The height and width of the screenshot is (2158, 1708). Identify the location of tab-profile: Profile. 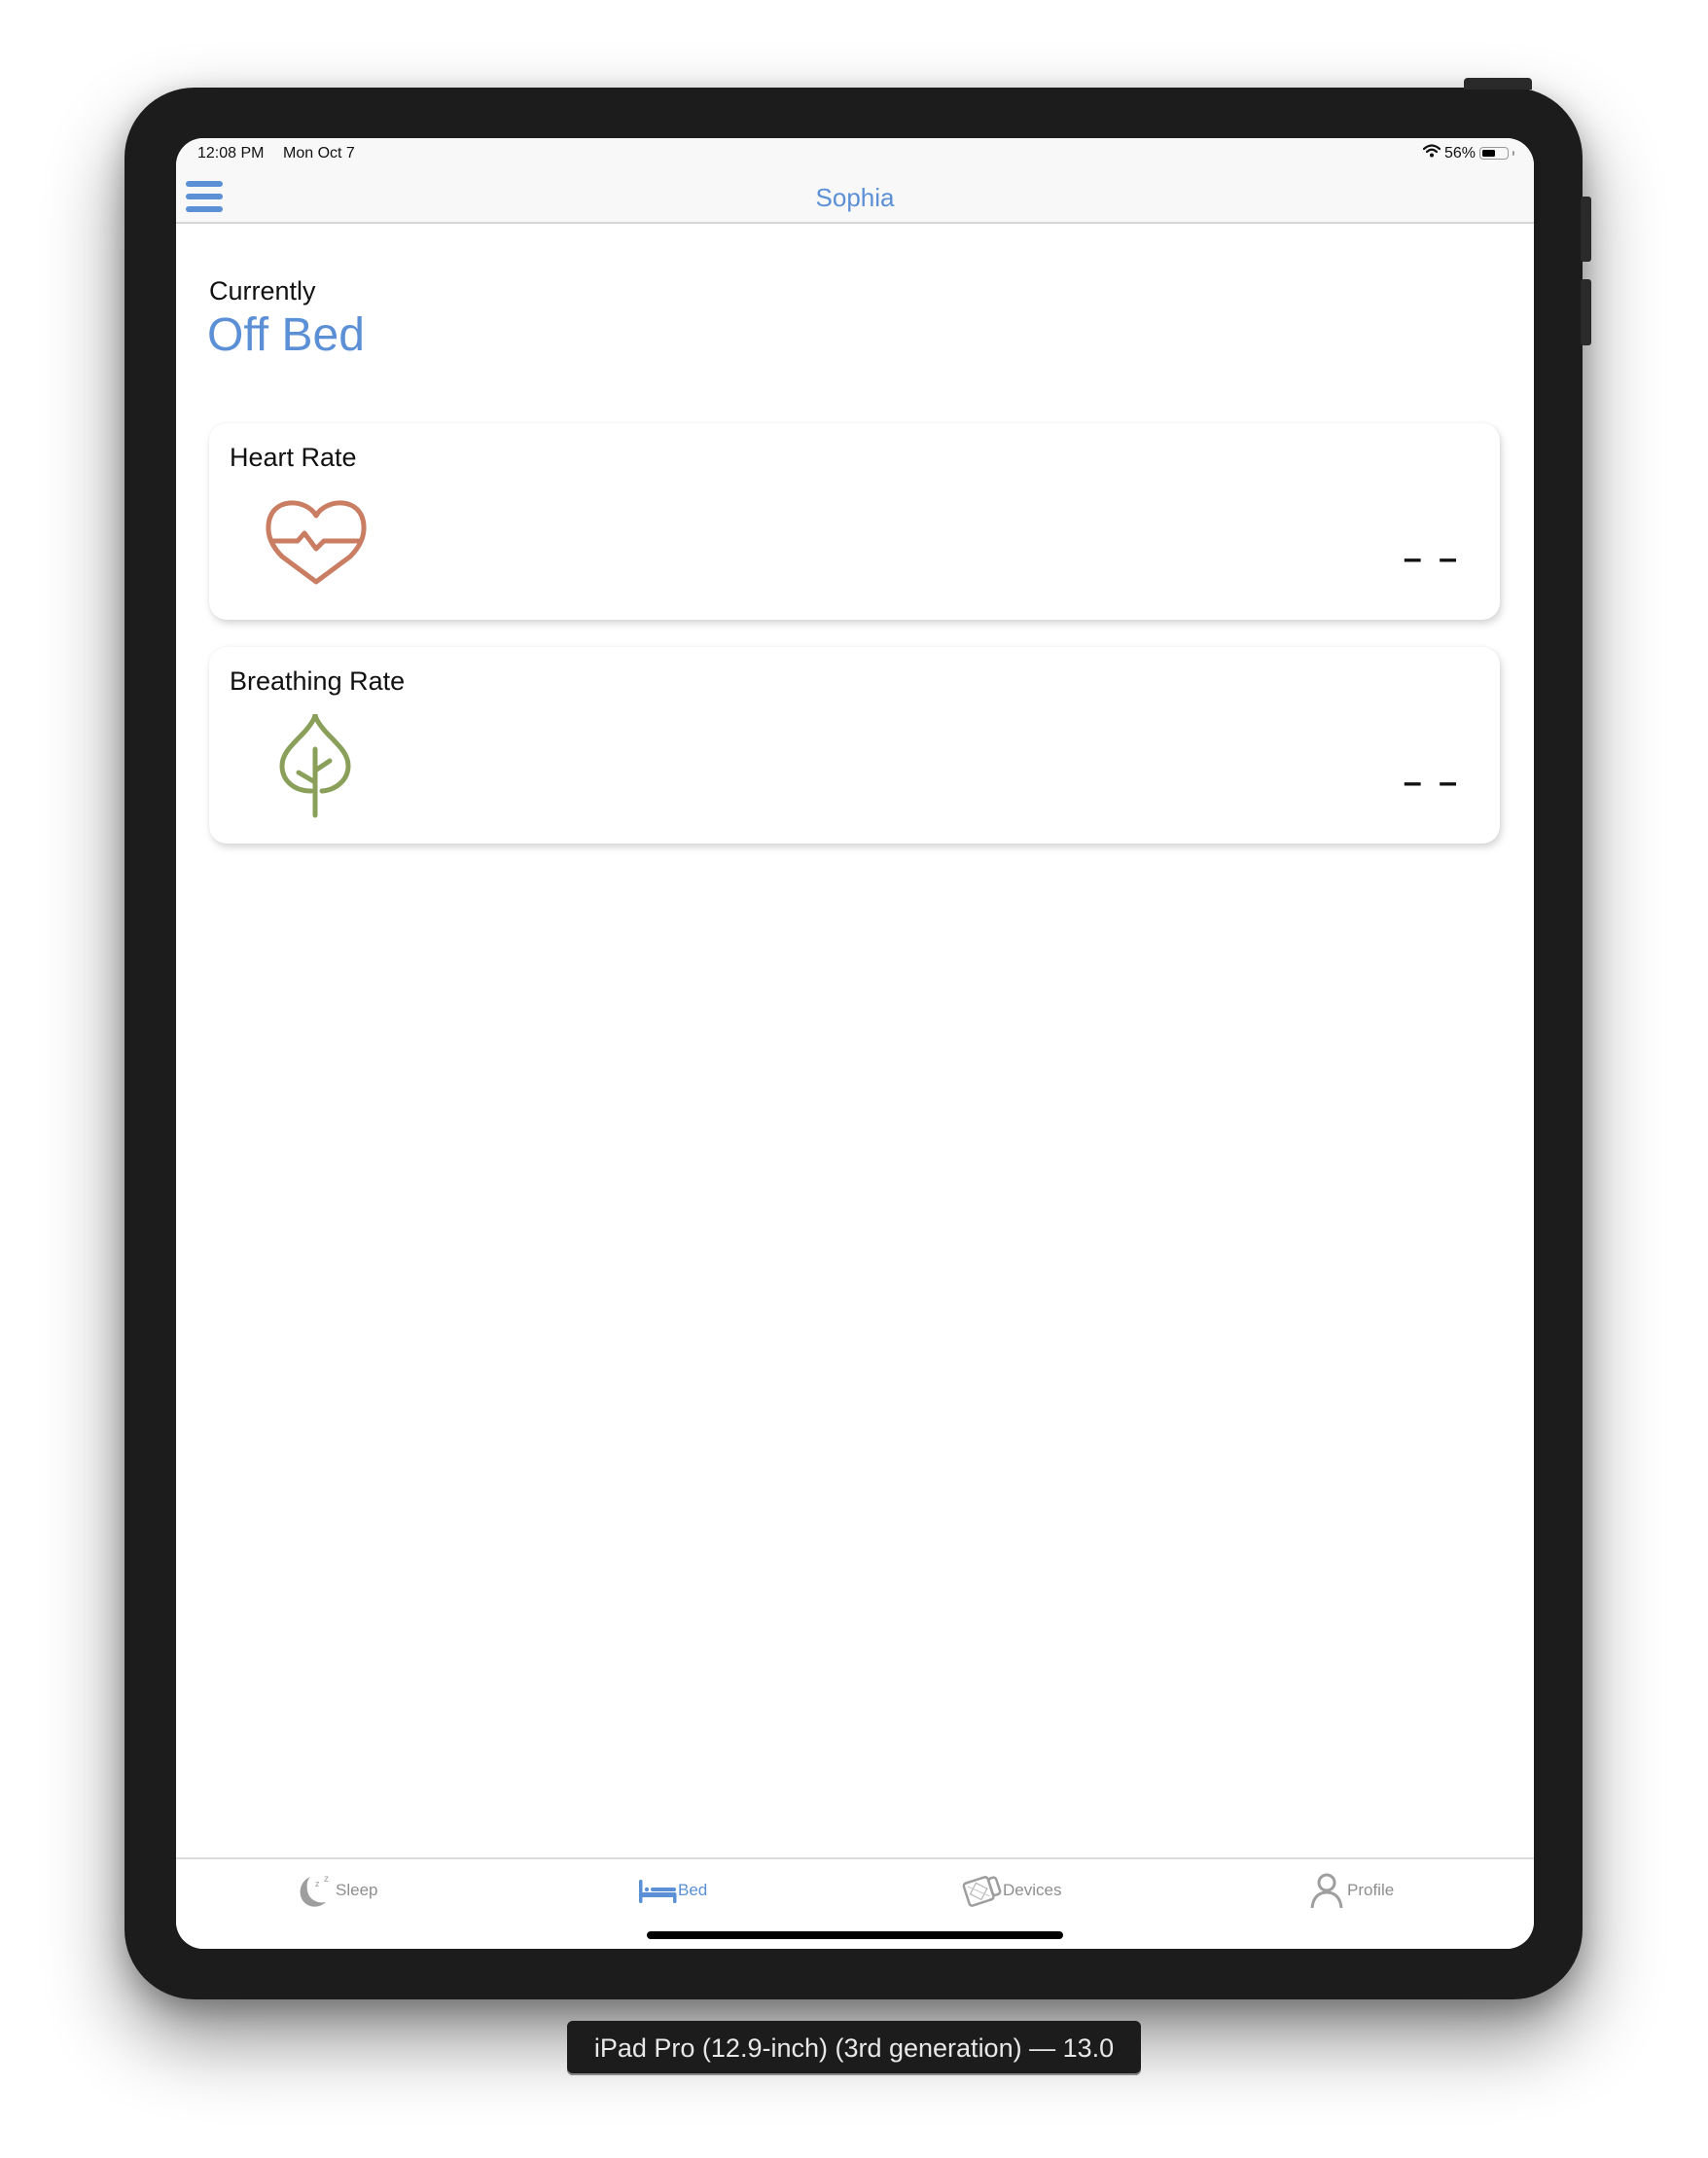
(1351, 1891).